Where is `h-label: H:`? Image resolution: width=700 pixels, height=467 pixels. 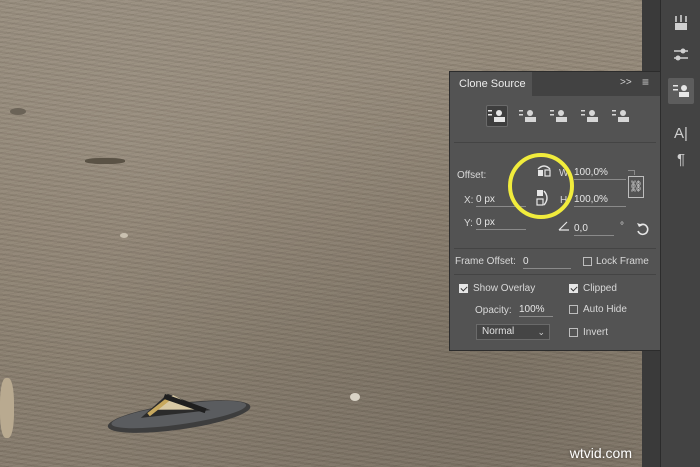
h-label: H: is located at coordinates (565, 200).